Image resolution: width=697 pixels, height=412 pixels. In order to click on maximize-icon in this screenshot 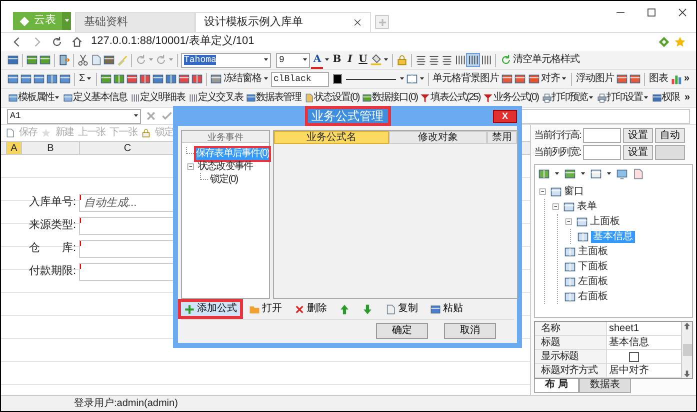, I will do `click(651, 12)`.